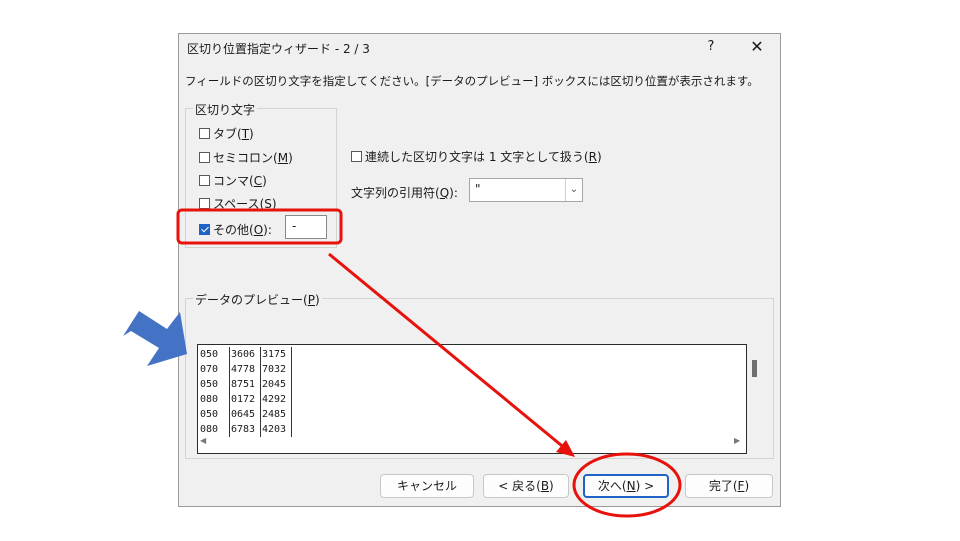 This screenshot has width=960, height=541. What do you see at coordinates (240, 181) in the screenshot?
I see `checkbox-comma-label: コンマ(C)` at bounding box center [240, 181].